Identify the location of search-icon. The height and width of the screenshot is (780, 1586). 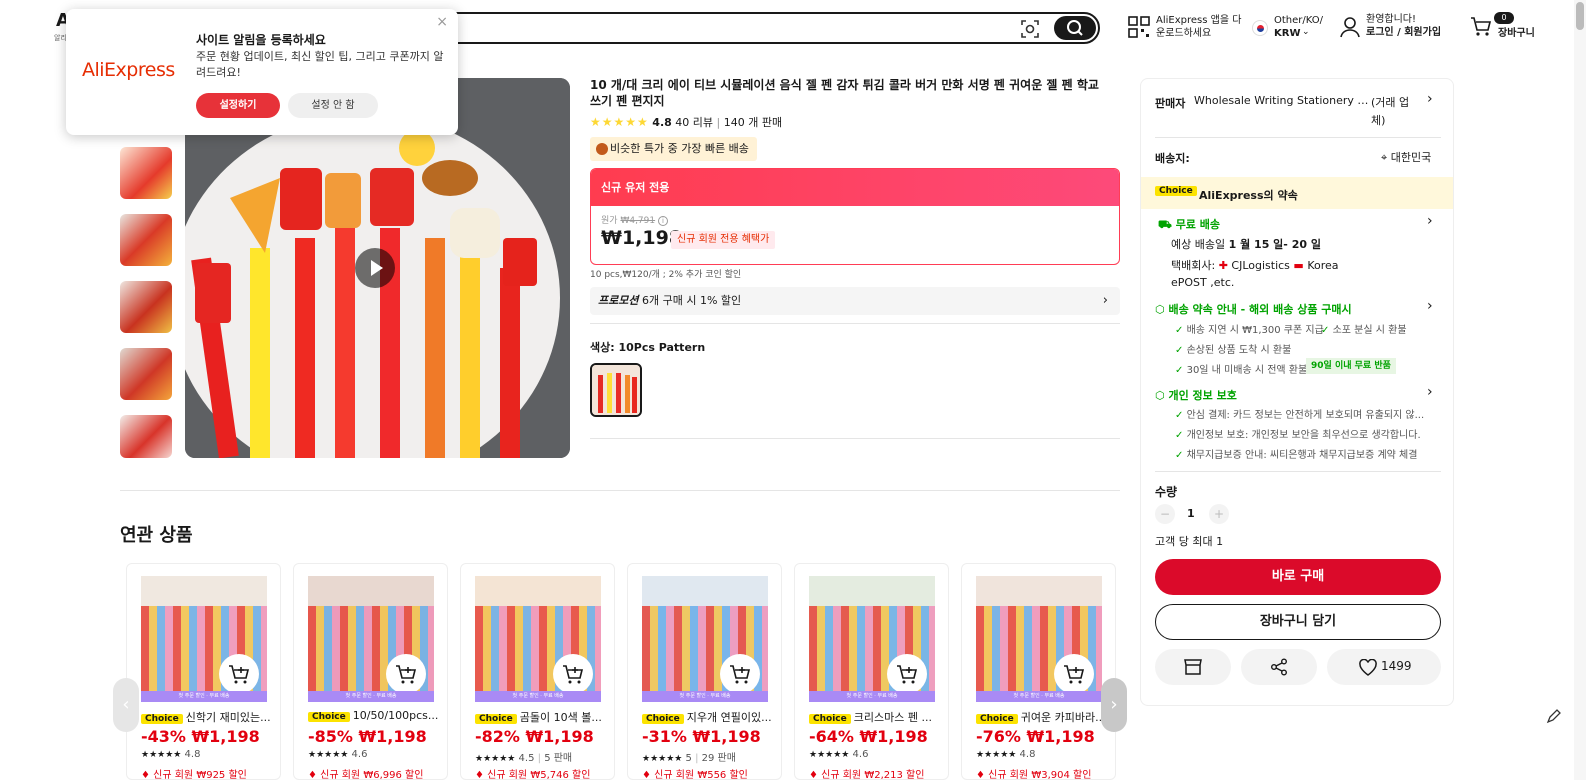
(1075, 28).